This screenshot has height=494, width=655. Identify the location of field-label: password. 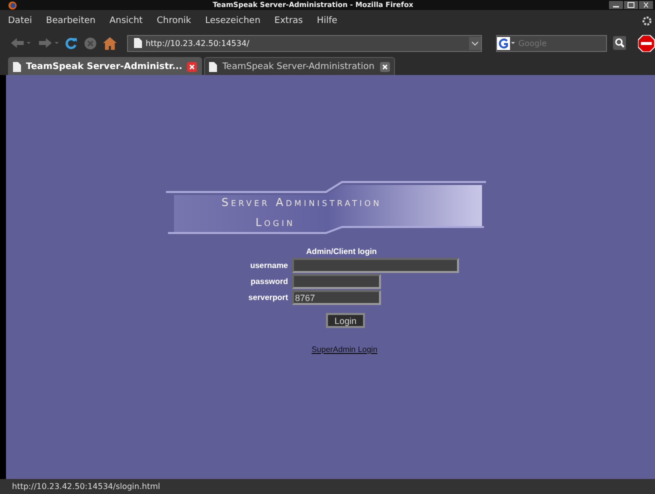
(269, 281).